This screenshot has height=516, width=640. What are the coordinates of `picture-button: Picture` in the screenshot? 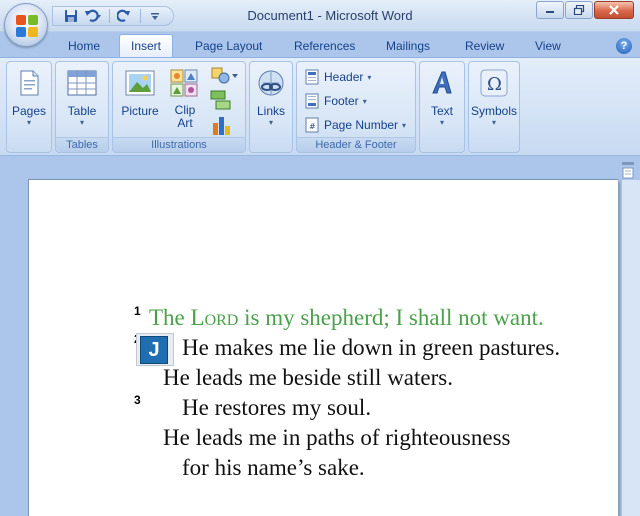 It's located at (140, 92).